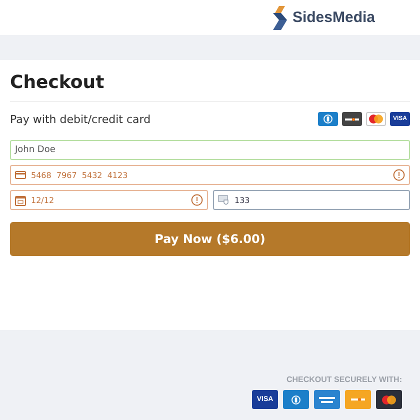 The image size is (420, 420). Describe the element at coordinates (210, 239) in the screenshot. I see `pay-now-button: Pay Now ($6.00)` at that location.